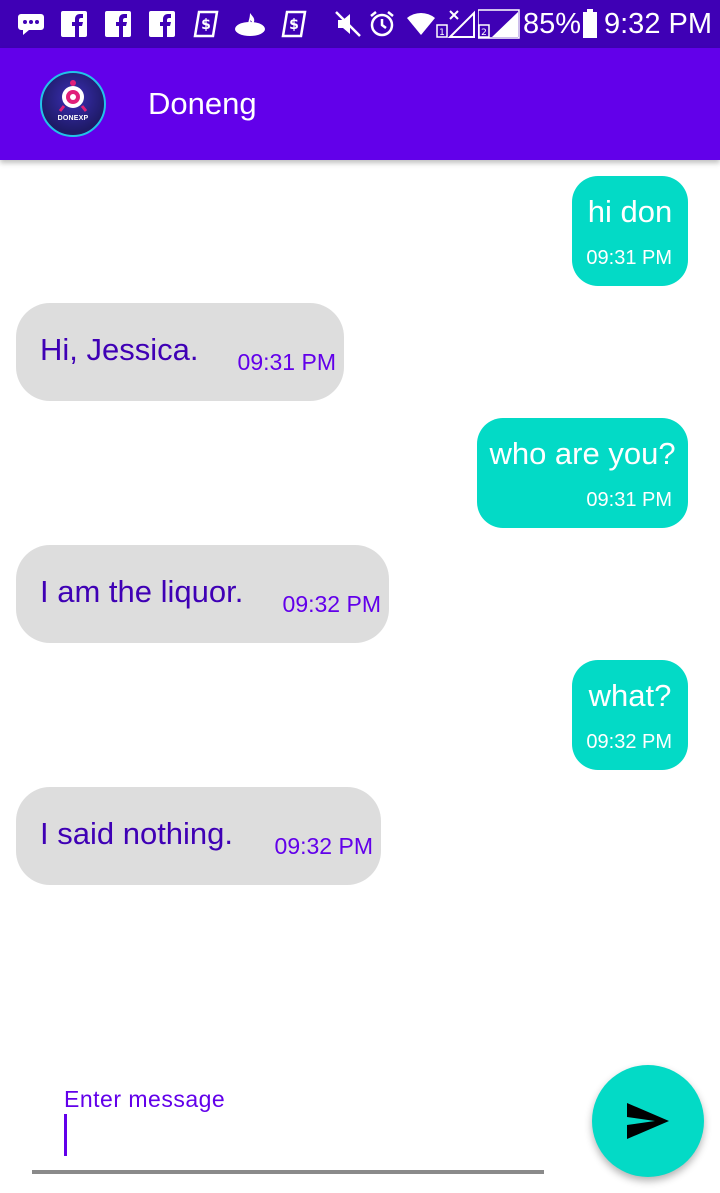  I want to click on send-button, so click(648, 1121).